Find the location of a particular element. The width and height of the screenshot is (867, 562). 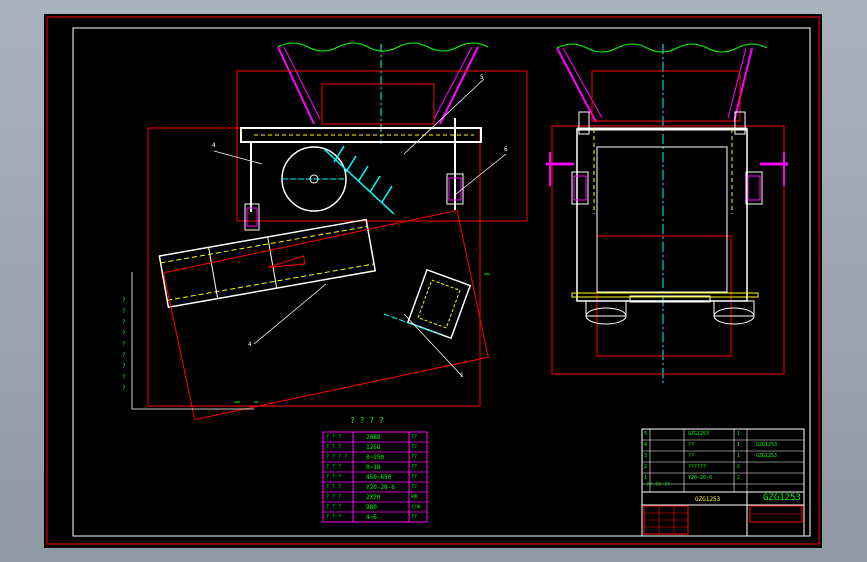

callout-label: 1 is located at coordinates (462, 375).